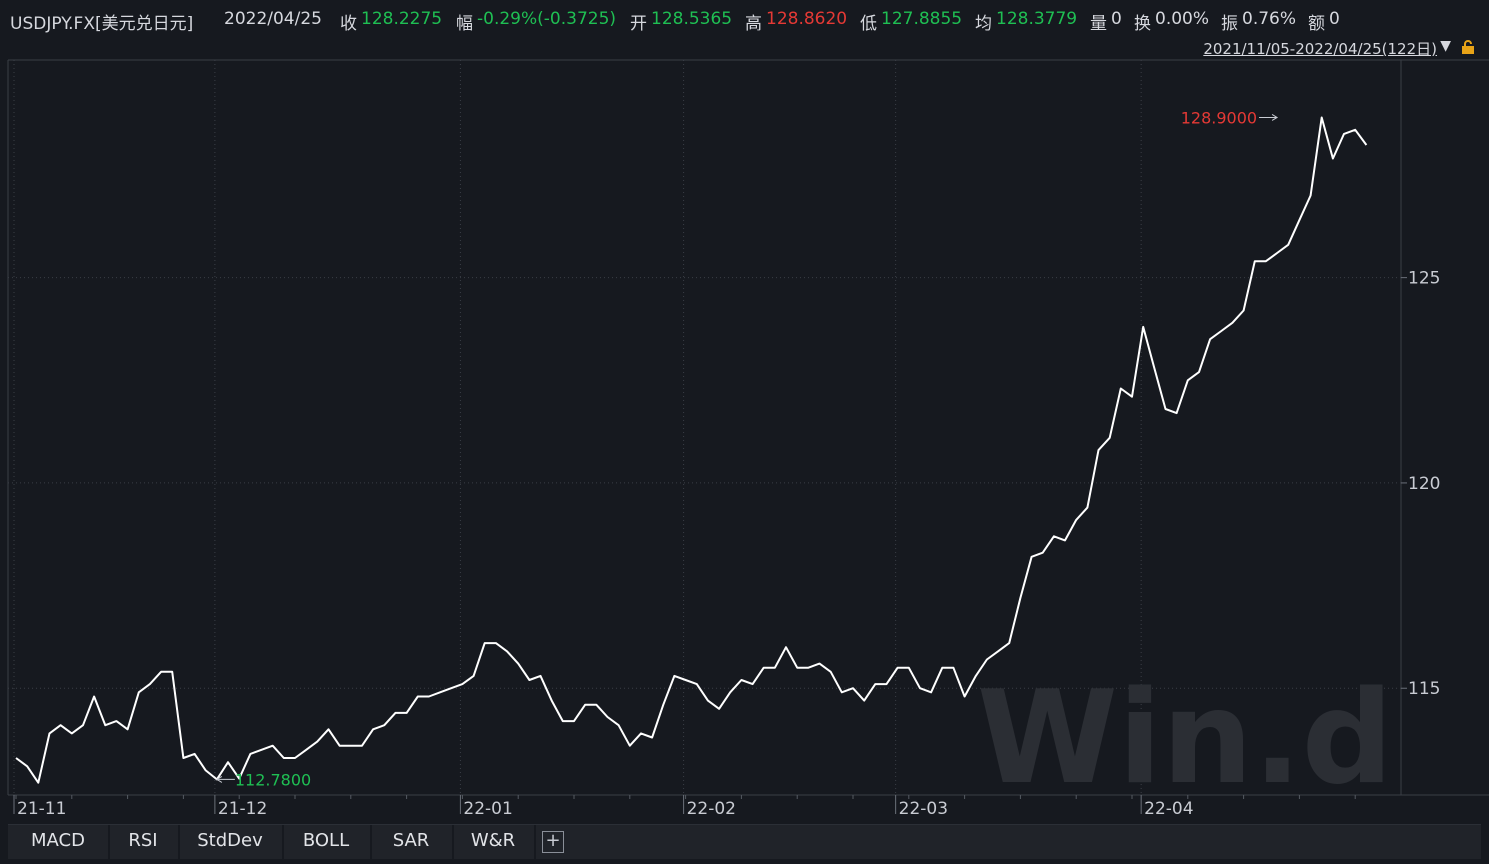  I want to click on min-value-label: 112.7800, so click(273, 779).